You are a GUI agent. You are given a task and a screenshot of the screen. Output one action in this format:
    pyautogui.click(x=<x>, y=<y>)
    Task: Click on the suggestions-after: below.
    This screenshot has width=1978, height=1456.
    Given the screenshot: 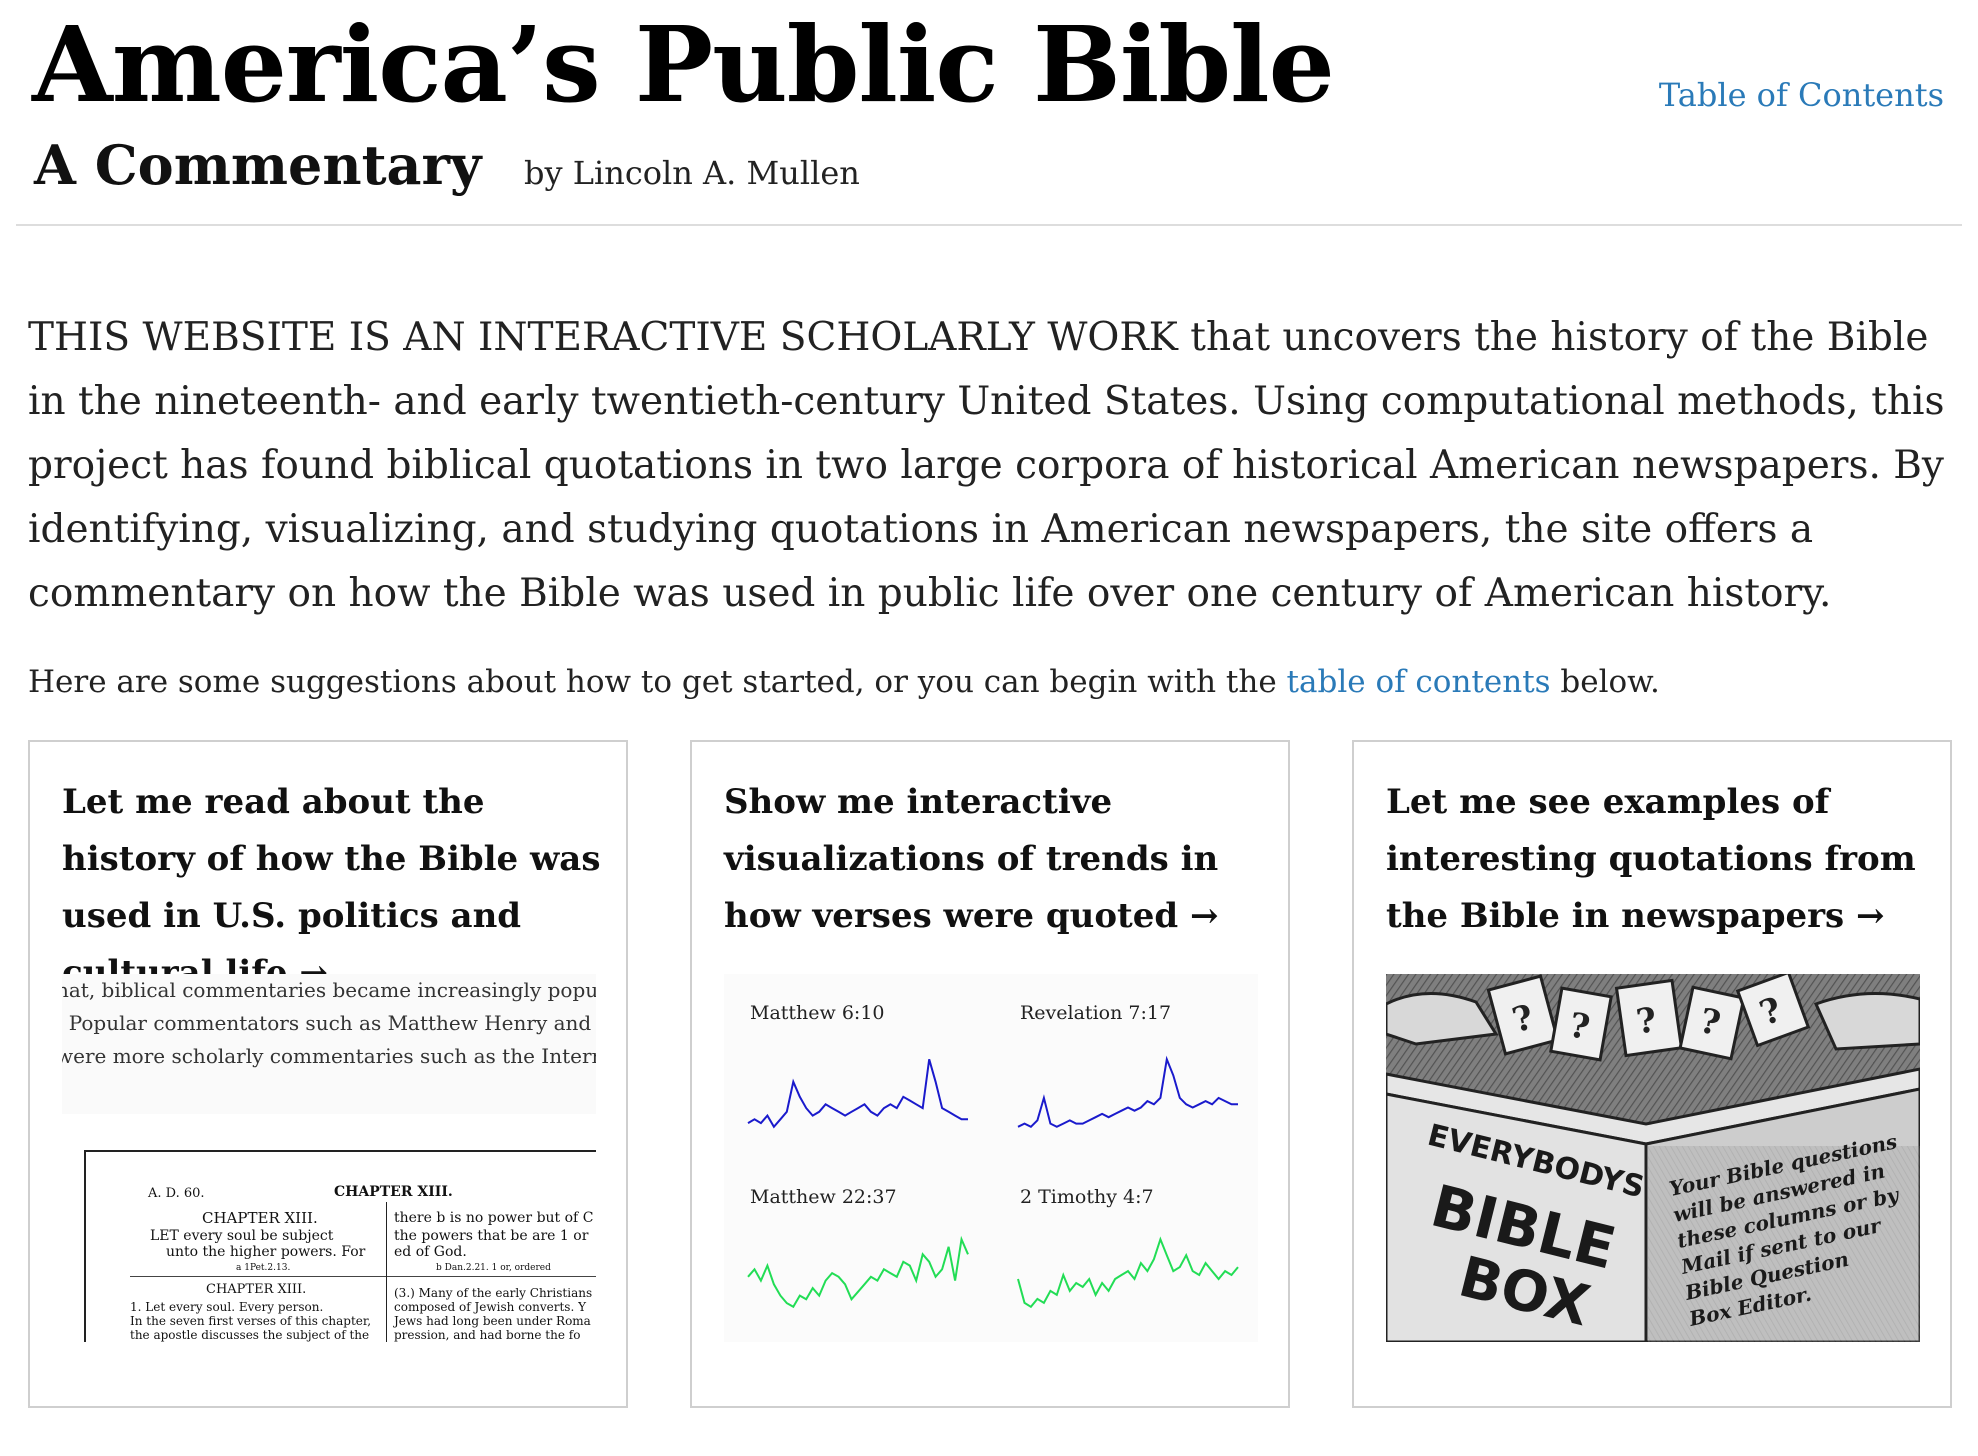 What is the action you would take?
    pyautogui.click(x=1605, y=682)
    